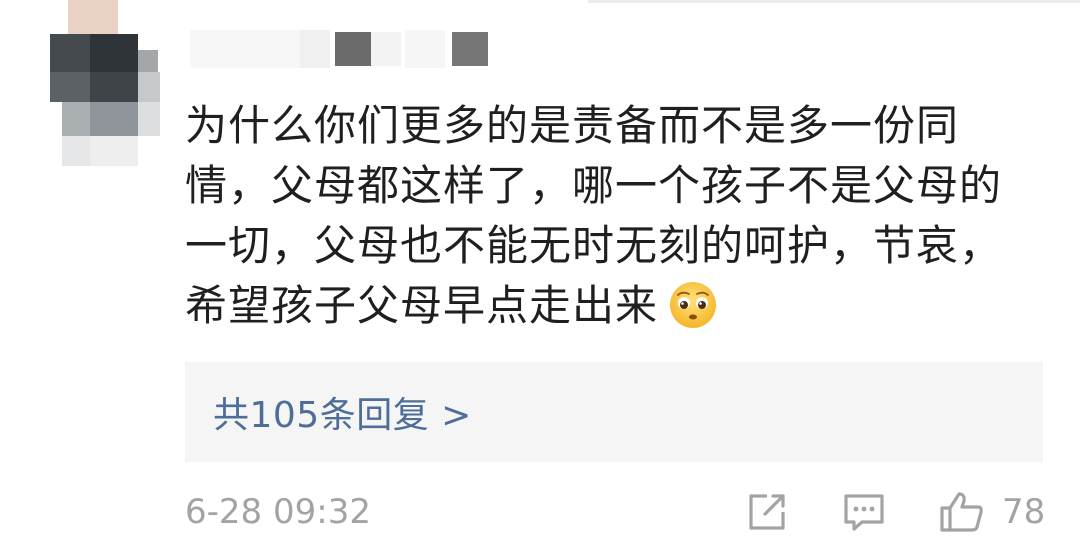  Describe the element at coordinates (102, 85) in the screenshot. I see `avatar` at that location.